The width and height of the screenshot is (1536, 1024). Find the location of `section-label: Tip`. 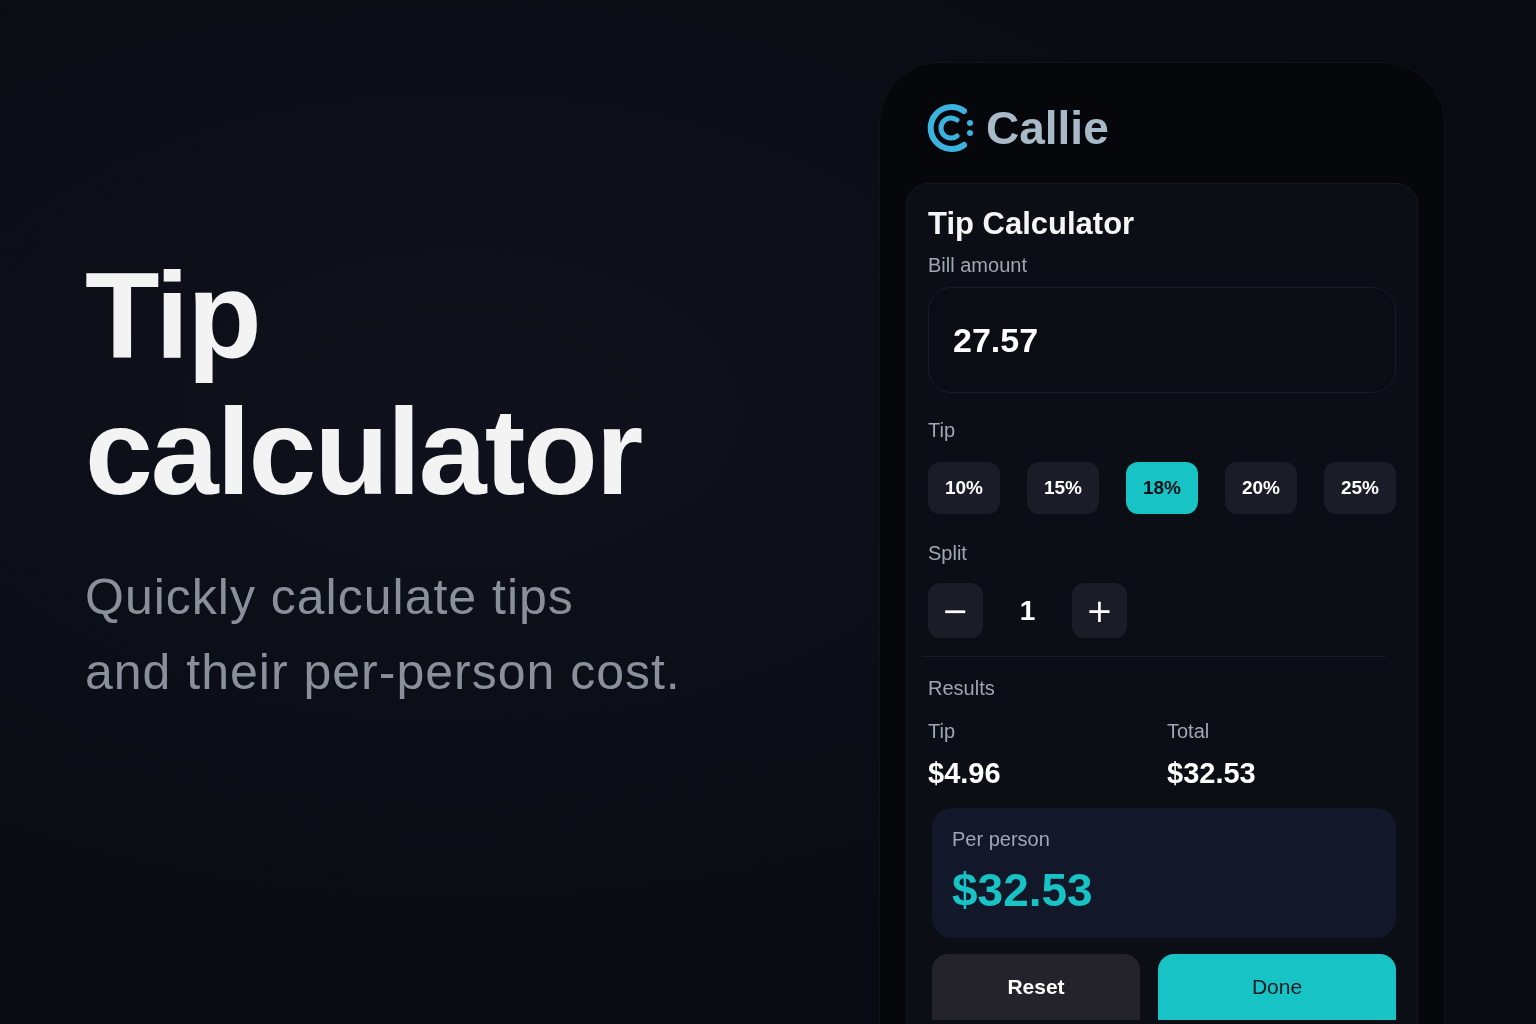

section-label: Tip is located at coordinates (942, 430).